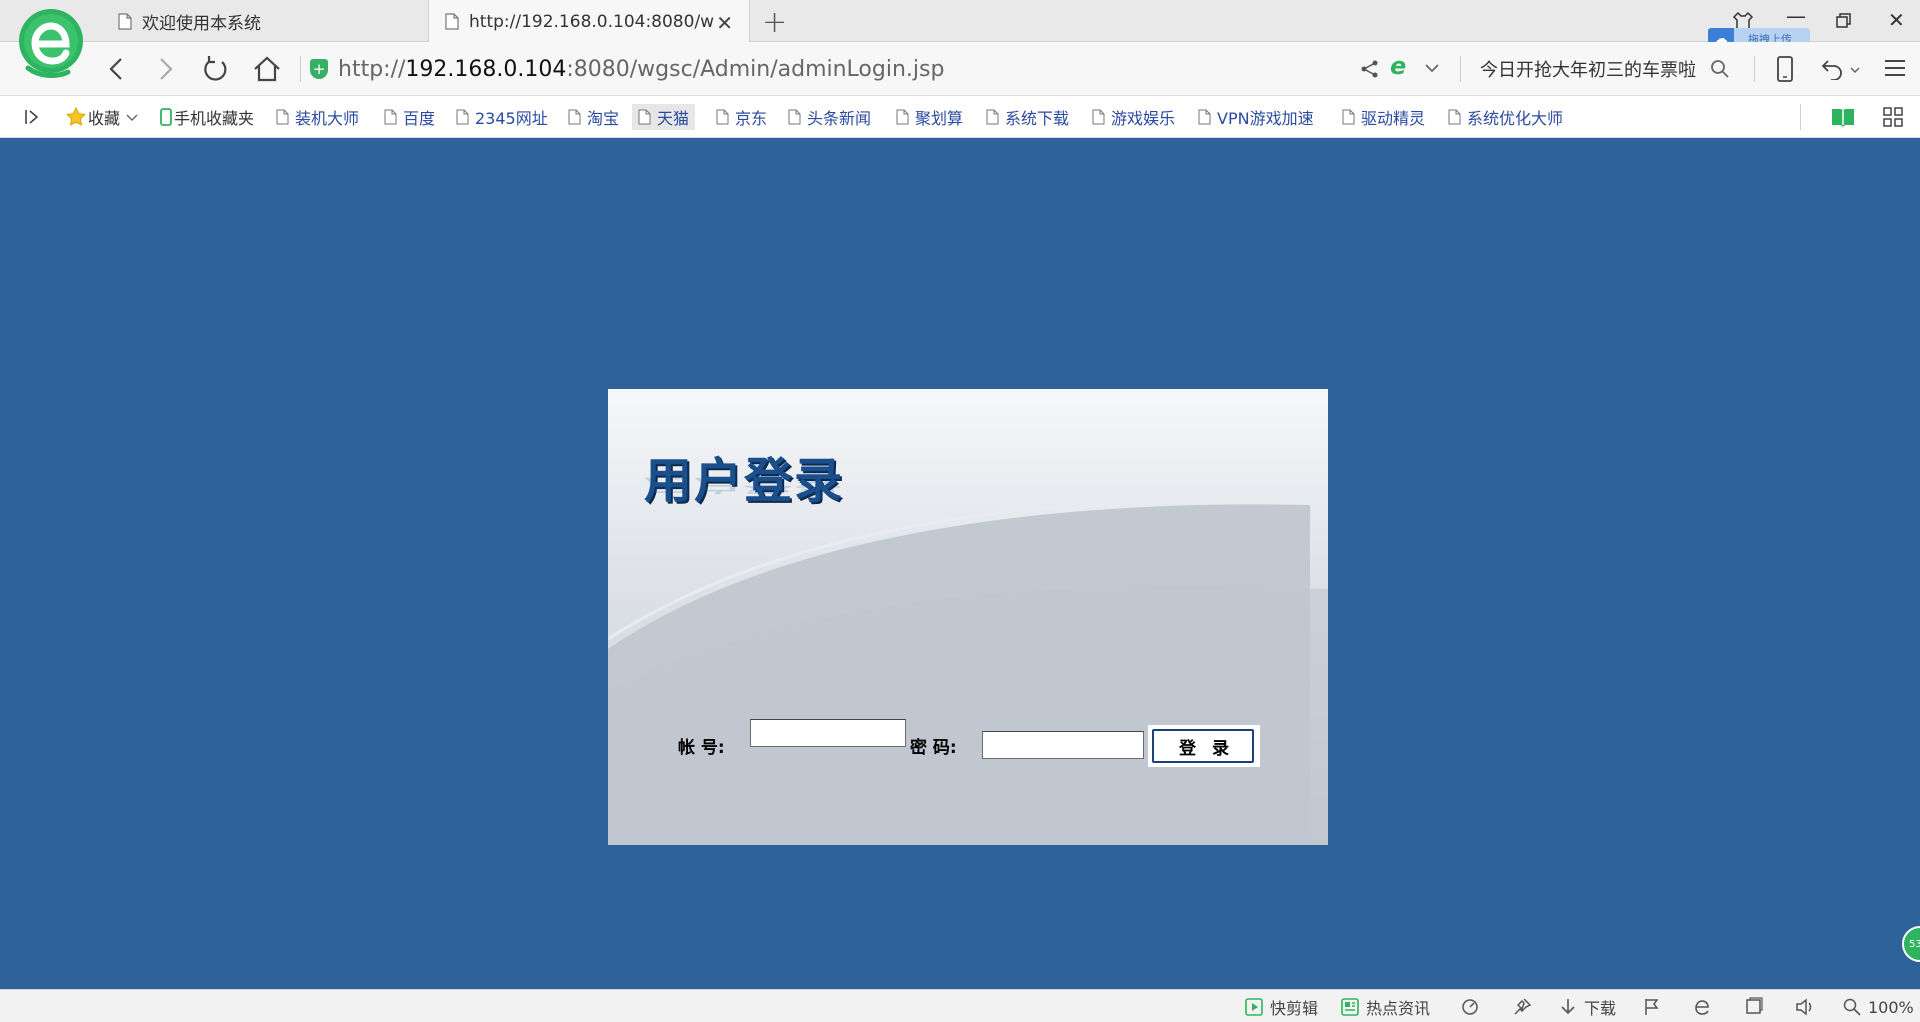 This screenshot has width=1920, height=1022. I want to click on restore-icon, so click(1844, 21).